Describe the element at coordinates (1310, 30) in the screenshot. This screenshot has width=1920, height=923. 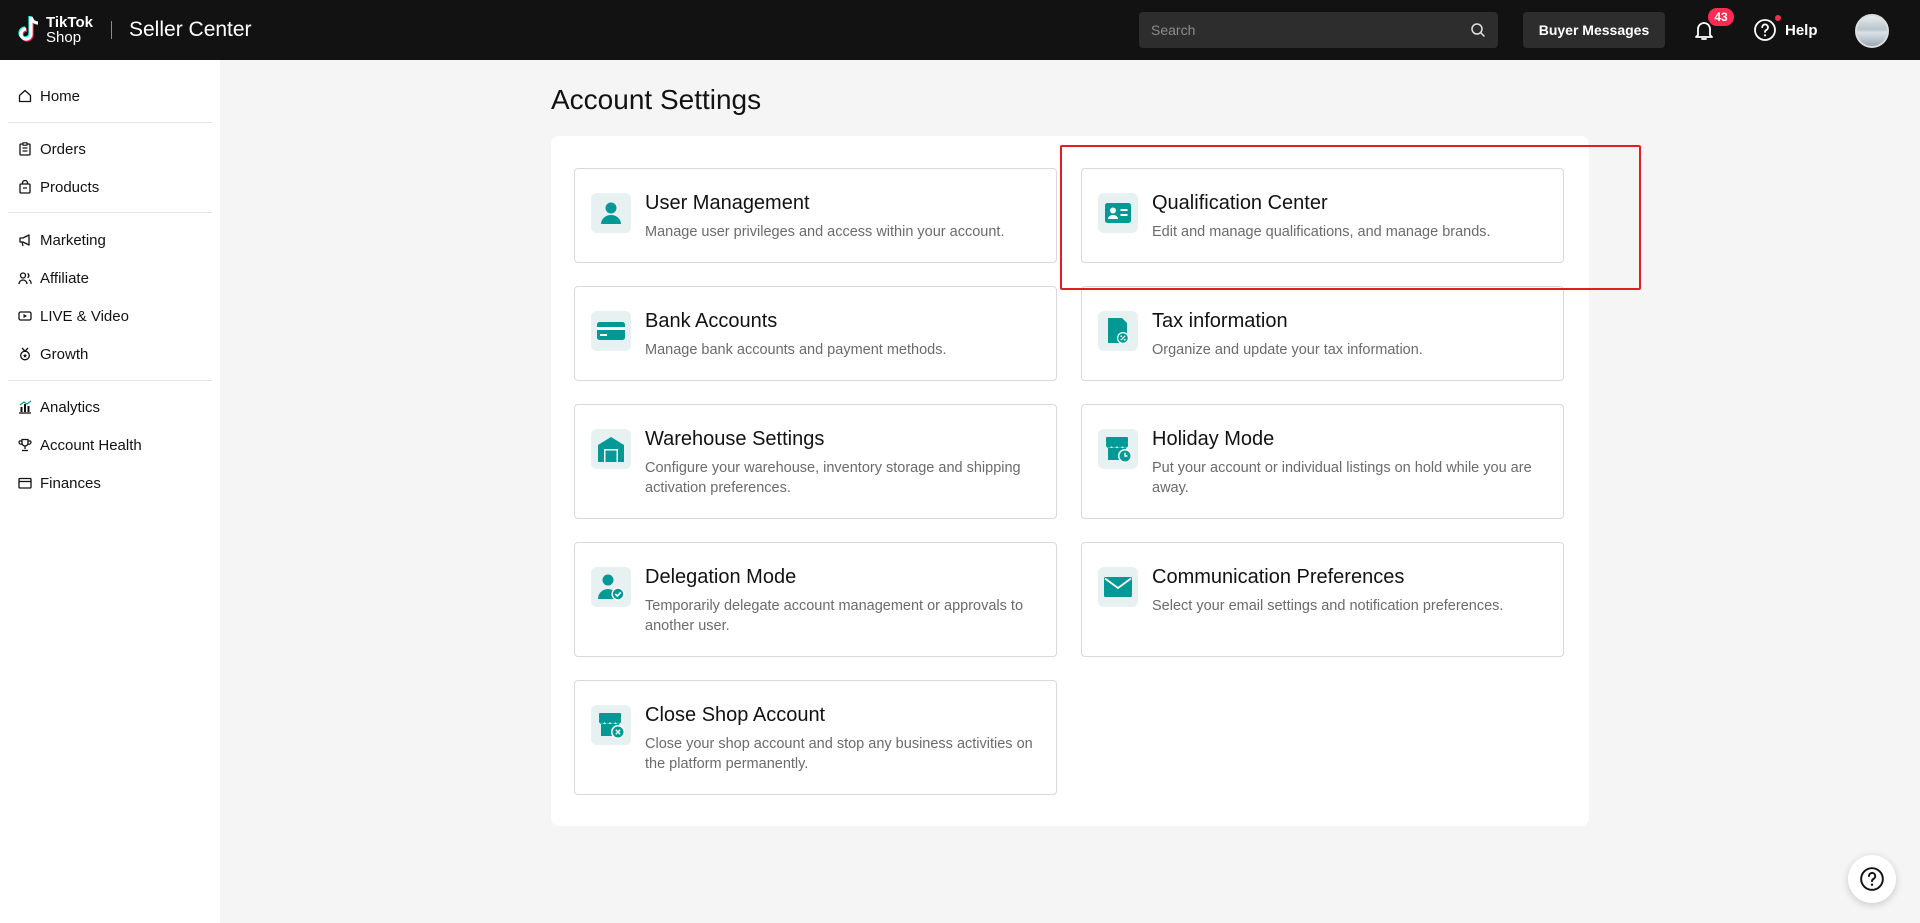
I see `search-input` at that location.